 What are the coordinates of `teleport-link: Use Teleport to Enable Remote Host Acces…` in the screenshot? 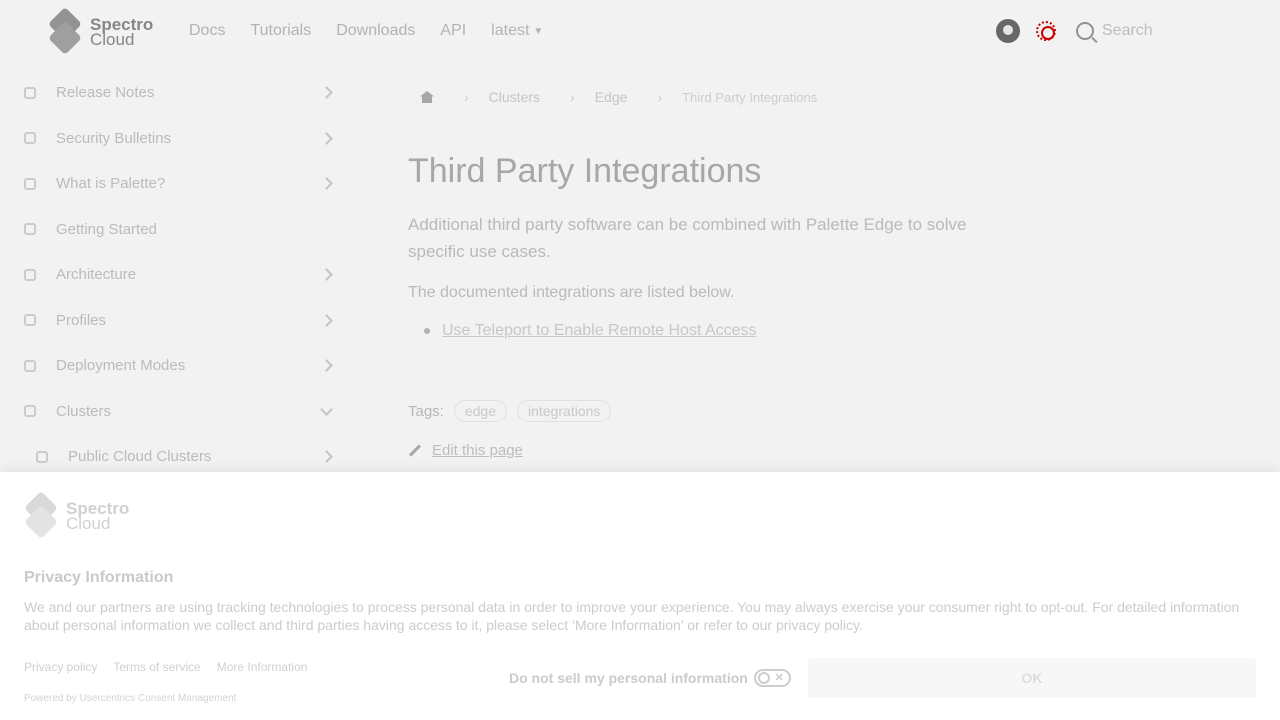 It's located at (599, 331).